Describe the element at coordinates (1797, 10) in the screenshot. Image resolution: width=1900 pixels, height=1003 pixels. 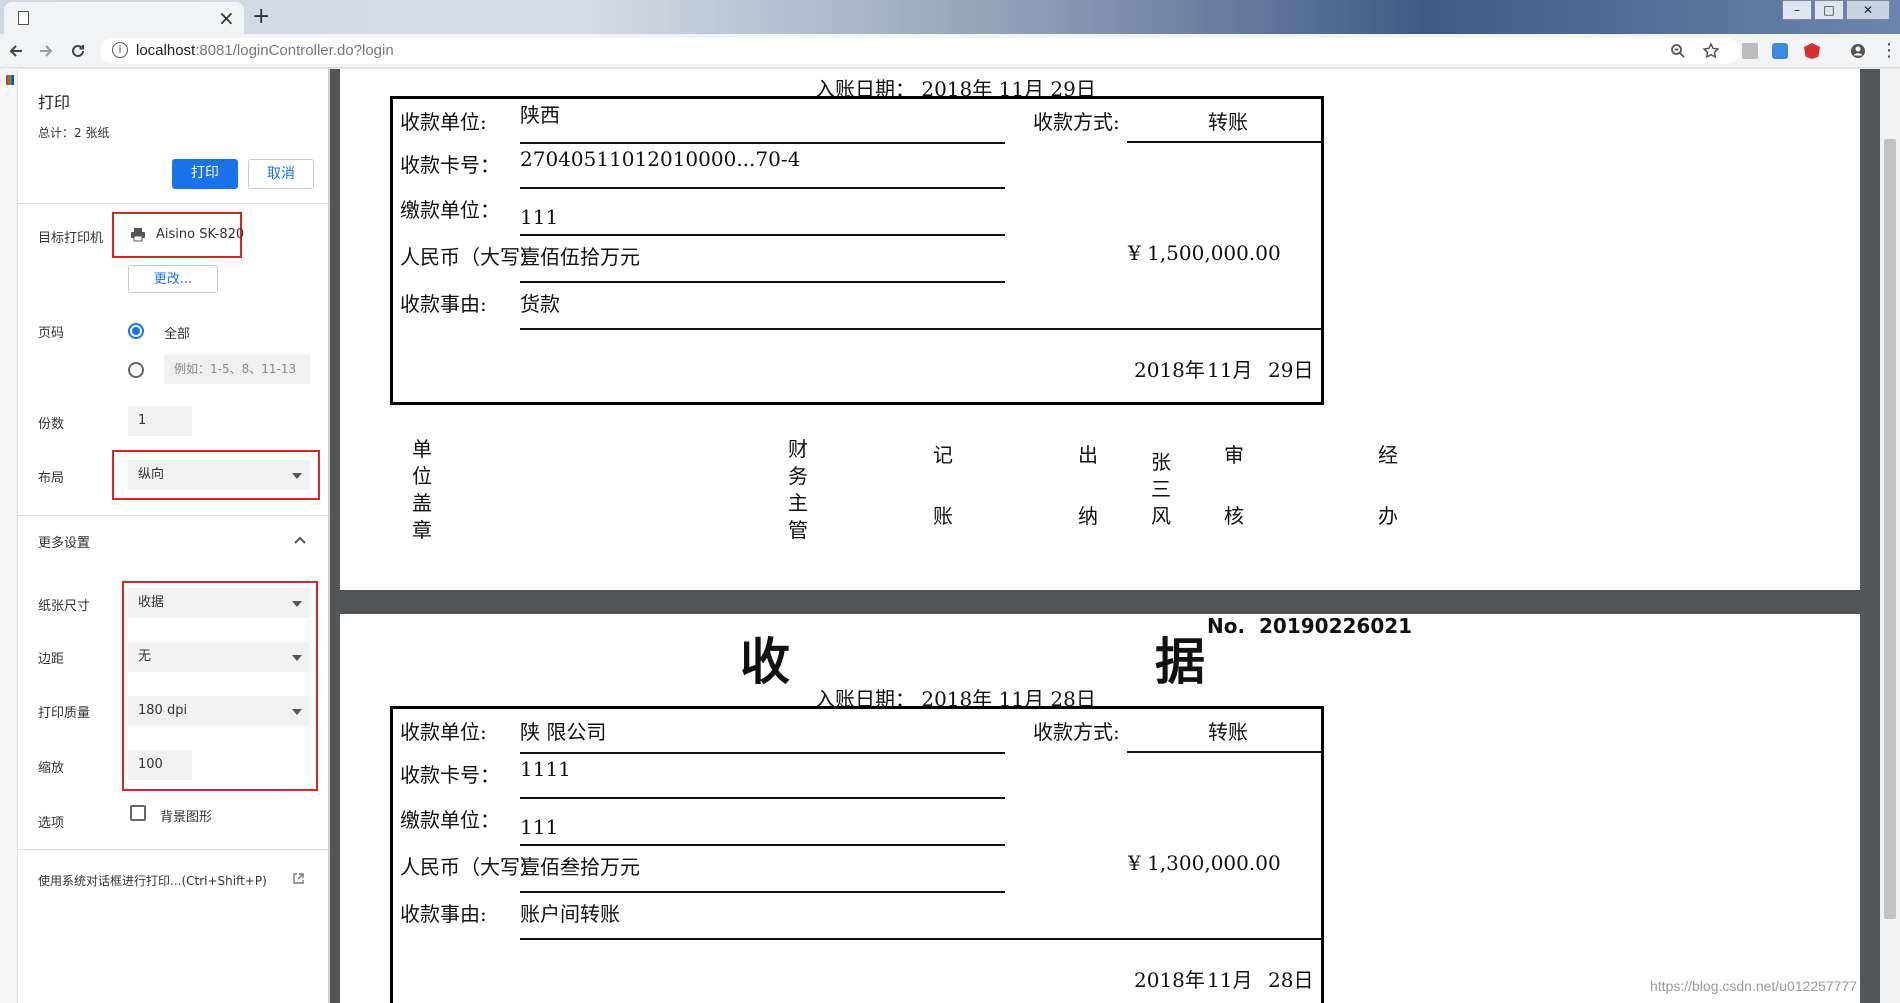
I see `minimize-button: –` at that location.